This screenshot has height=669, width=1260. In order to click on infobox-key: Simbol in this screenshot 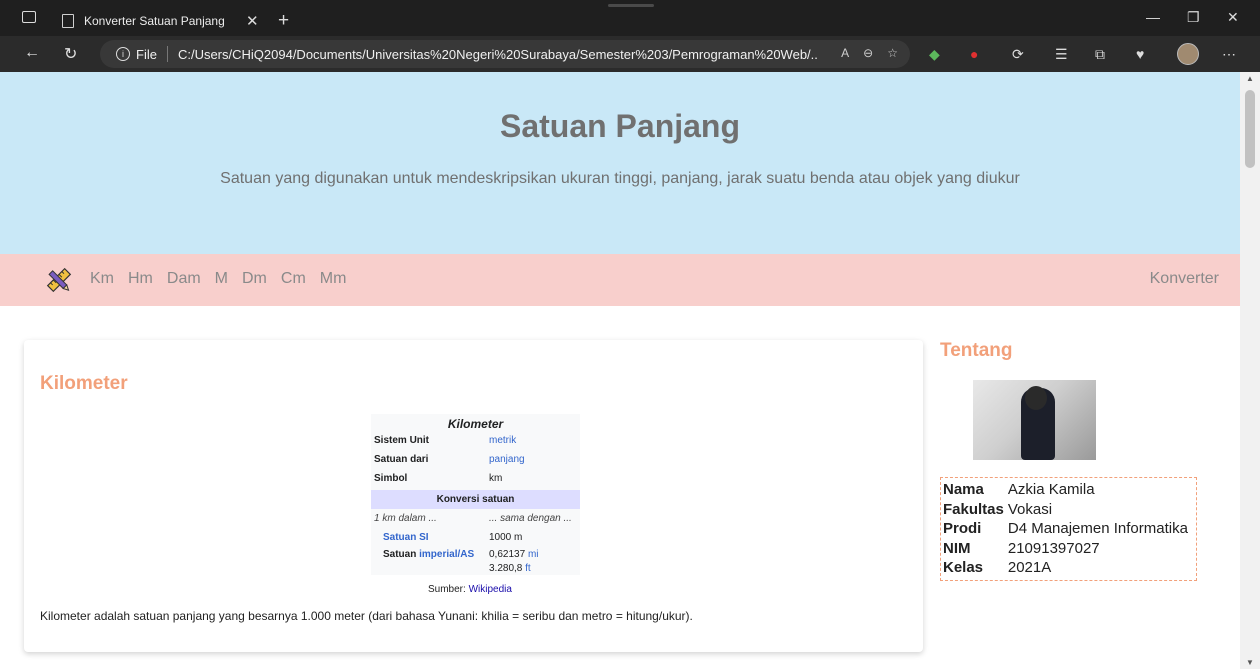, I will do `click(391, 478)`.